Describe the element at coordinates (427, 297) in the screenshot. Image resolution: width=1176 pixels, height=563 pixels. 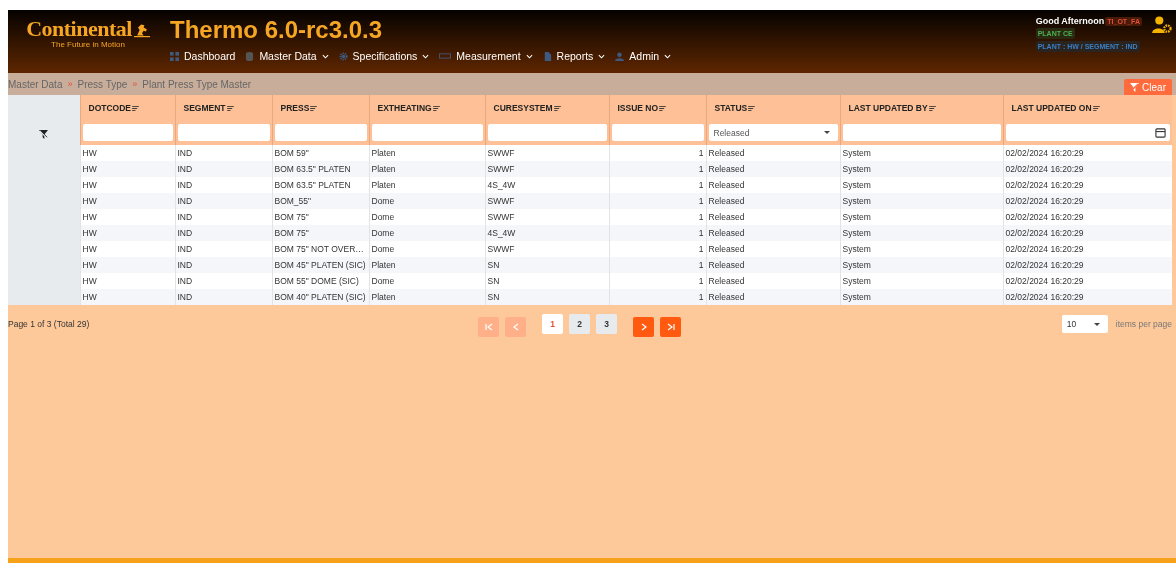
I see `table-cell: Platen` at that location.